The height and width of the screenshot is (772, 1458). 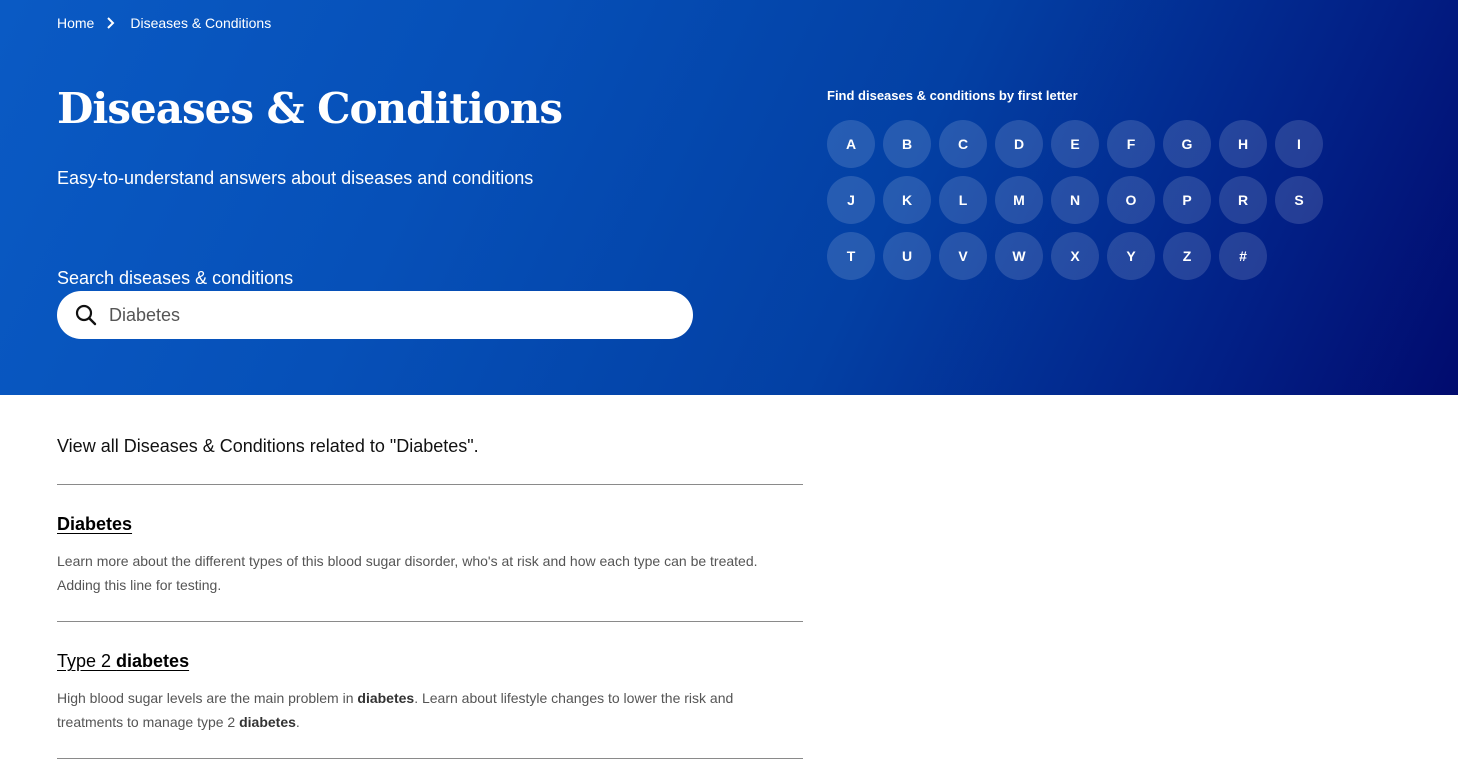 I want to click on letter-button: L, so click(x=963, y=200).